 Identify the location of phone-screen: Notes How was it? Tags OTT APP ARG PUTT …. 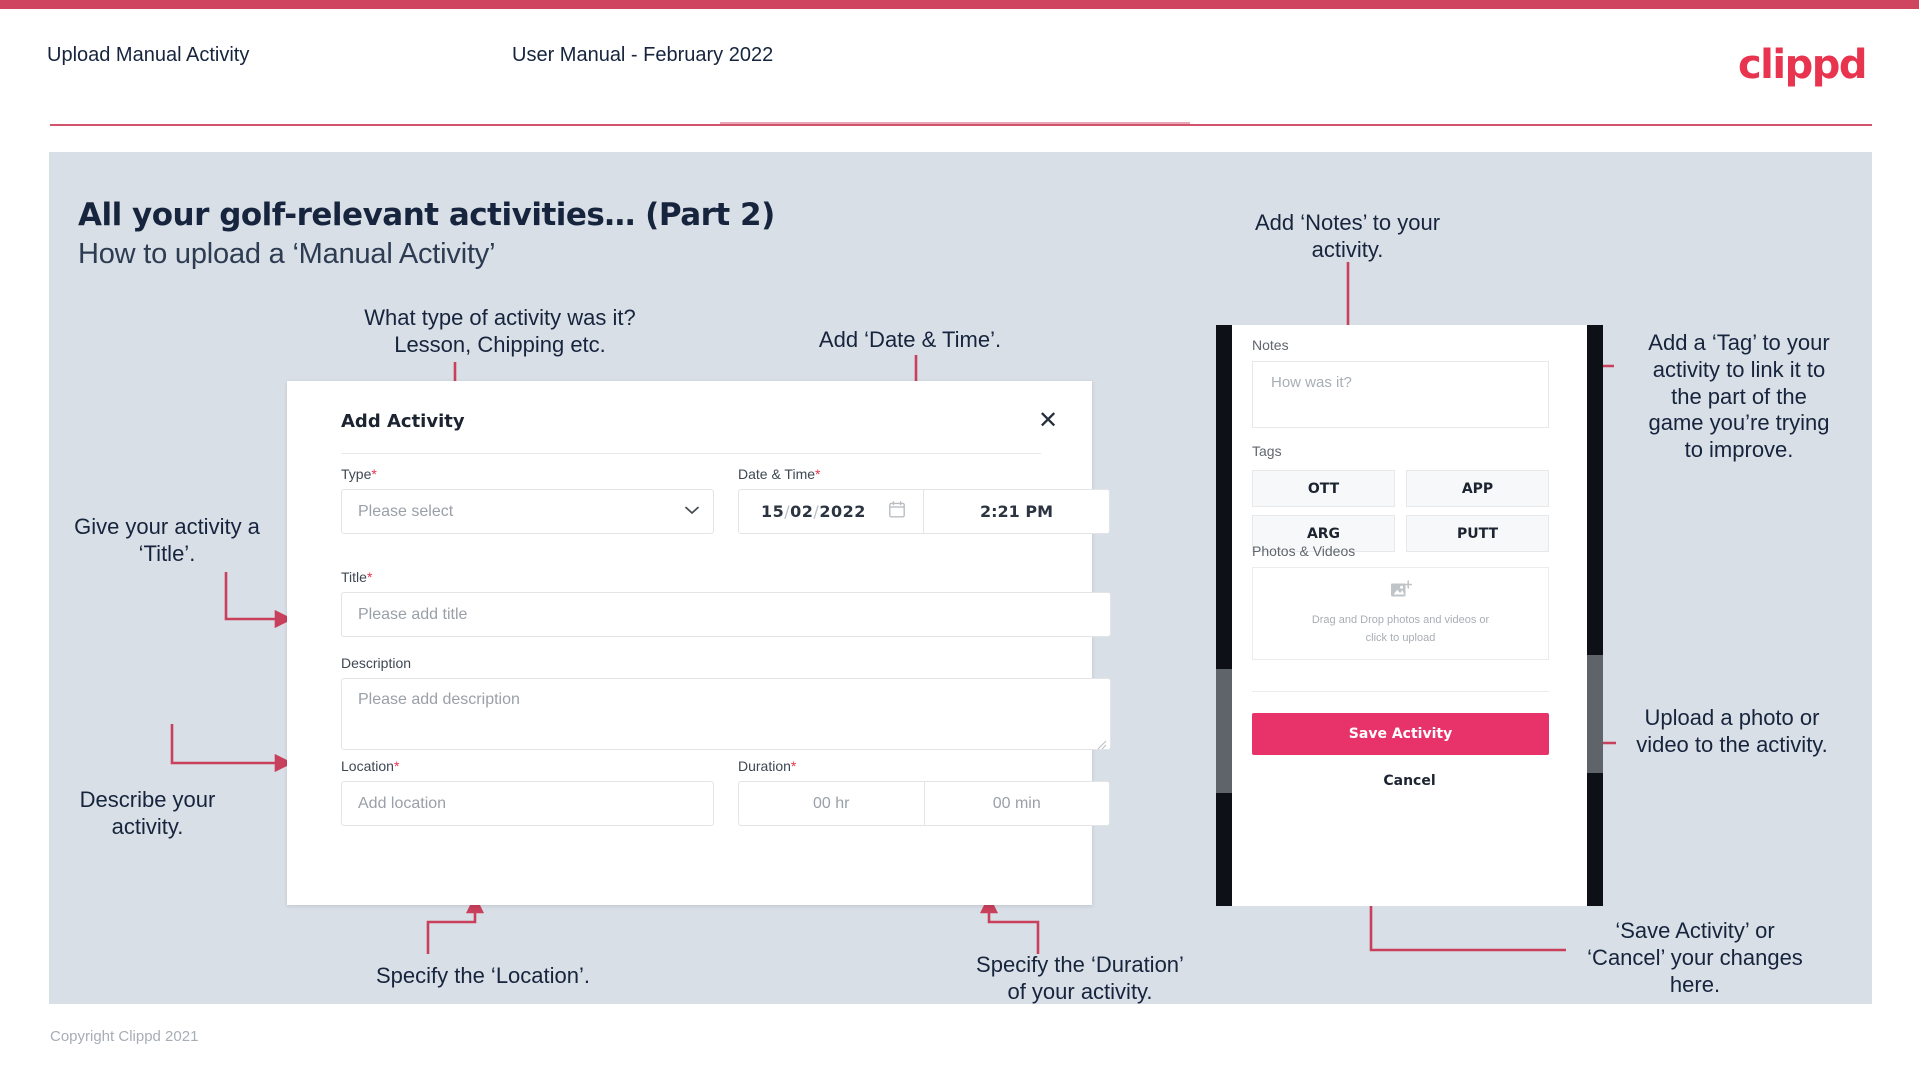
(1409, 615).